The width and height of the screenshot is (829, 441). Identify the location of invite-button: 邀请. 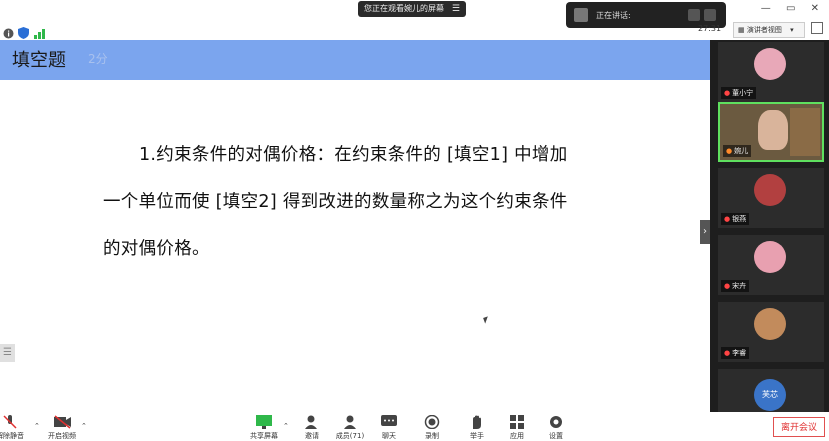
(312, 427).